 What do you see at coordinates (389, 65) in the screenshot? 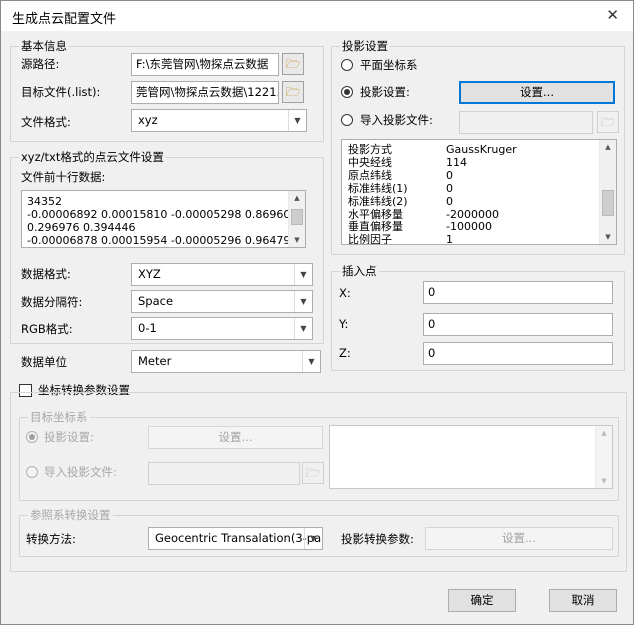
I see `radio-plane-label: 平面坐标系` at bounding box center [389, 65].